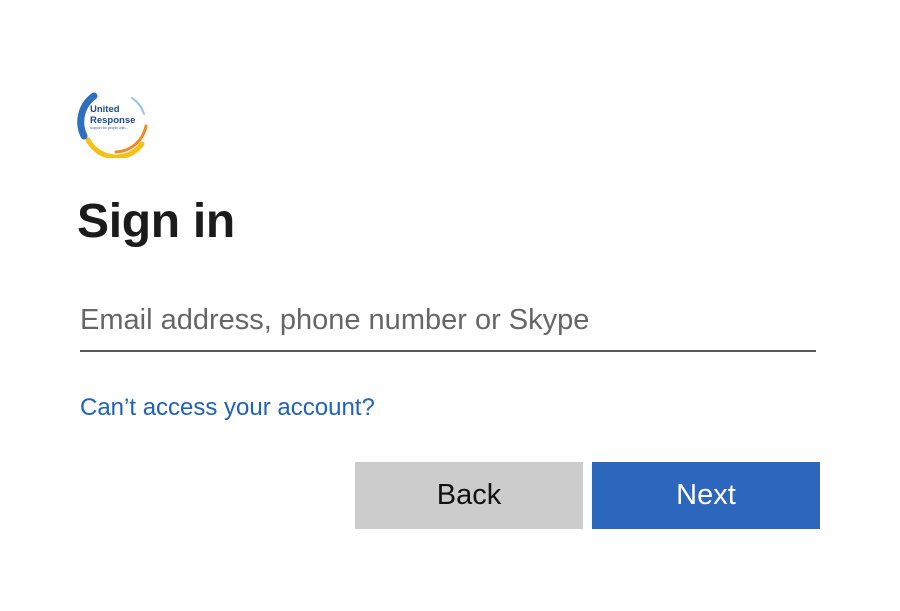 The width and height of the screenshot is (900, 611). What do you see at coordinates (156, 221) in the screenshot?
I see `page-title: Sign in` at bounding box center [156, 221].